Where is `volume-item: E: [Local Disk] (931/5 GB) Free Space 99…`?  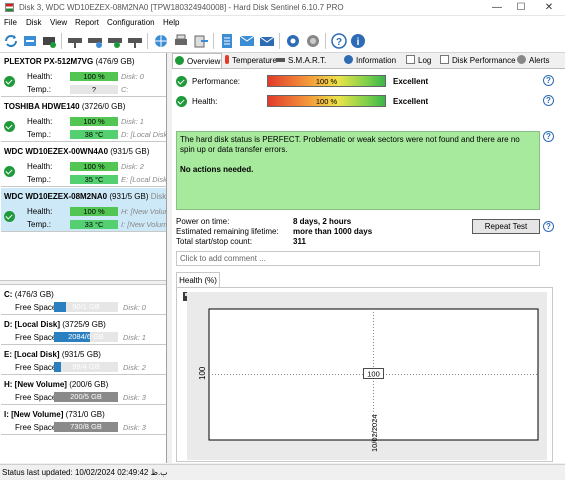 volume-item: E: [Local Disk] (931/5 GB) Free Space 99… is located at coordinates (83, 360).